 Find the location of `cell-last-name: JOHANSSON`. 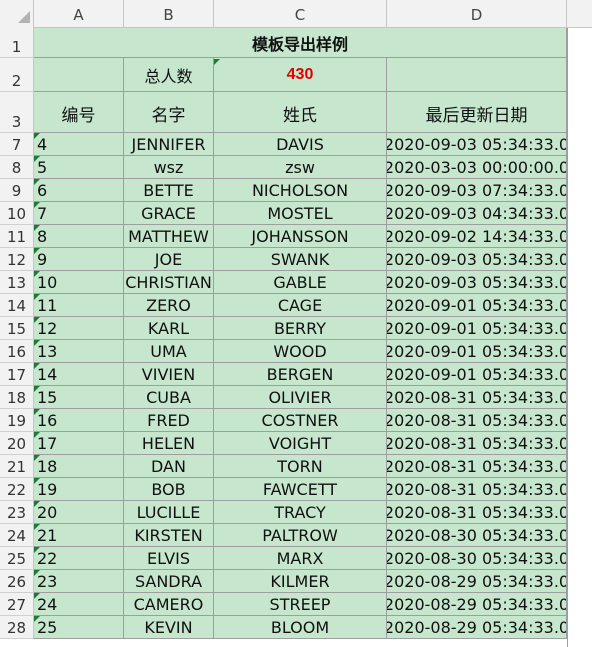

cell-last-name: JOHANSSON is located at coordinates (300, 236).